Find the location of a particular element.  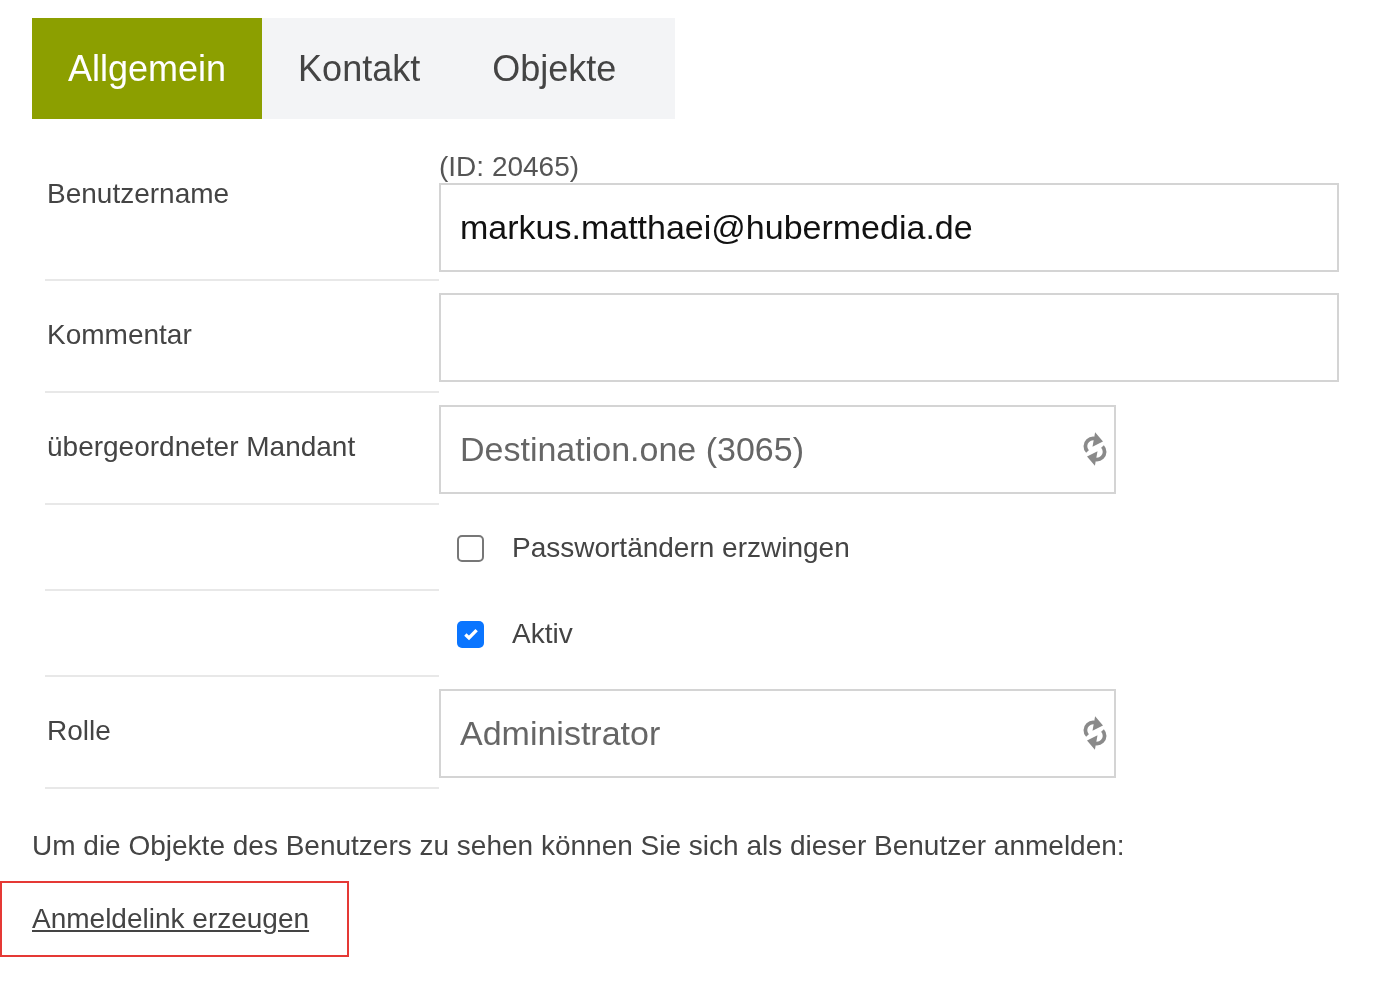

text-field: markus.matthaei@hubermedia.de is located at coordinates (889, 227).